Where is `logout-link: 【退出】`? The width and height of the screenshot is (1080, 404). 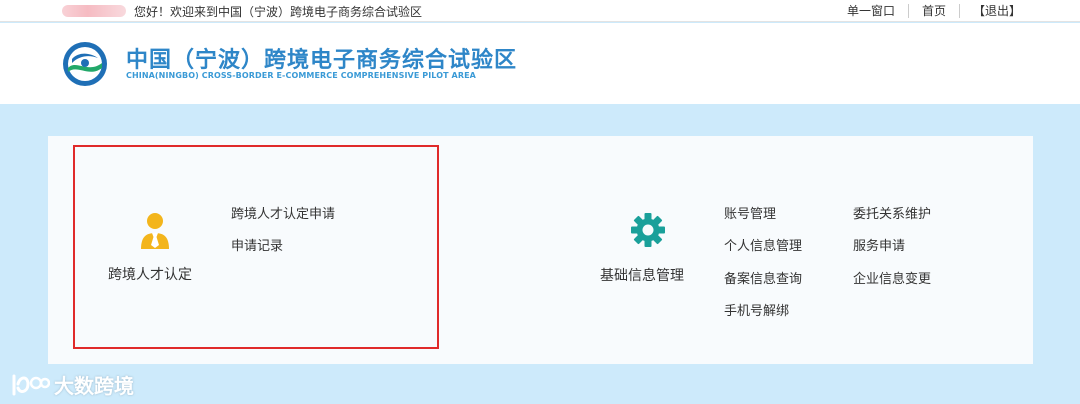 logout-link: 【退出】 is located at coordinates (996, 11).